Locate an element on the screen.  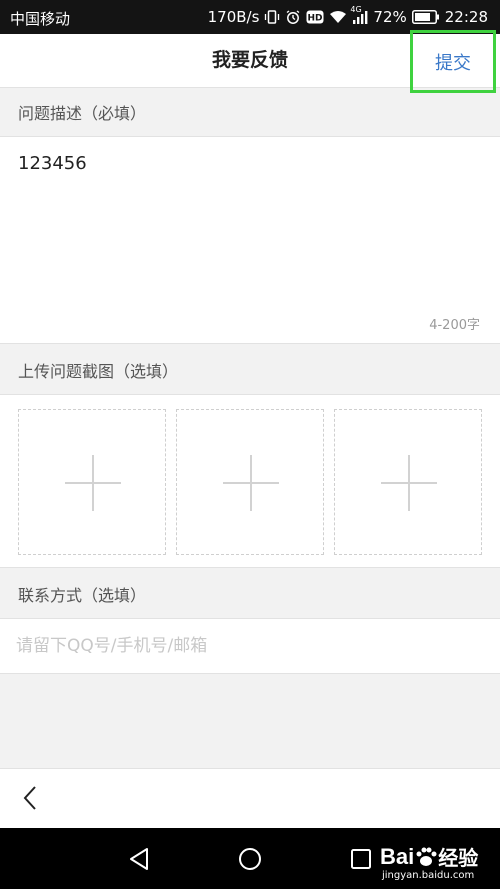
description-text: 123456 is located at coordinates (52, 163).